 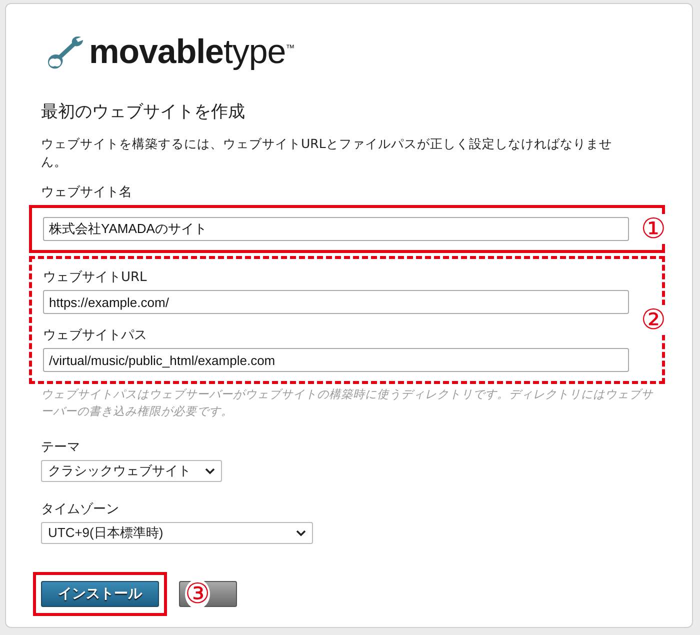 What do you see at coordinates (653, 229) in the screenshot?
I see `callout-number: ①` at bounding box center [653, 229].